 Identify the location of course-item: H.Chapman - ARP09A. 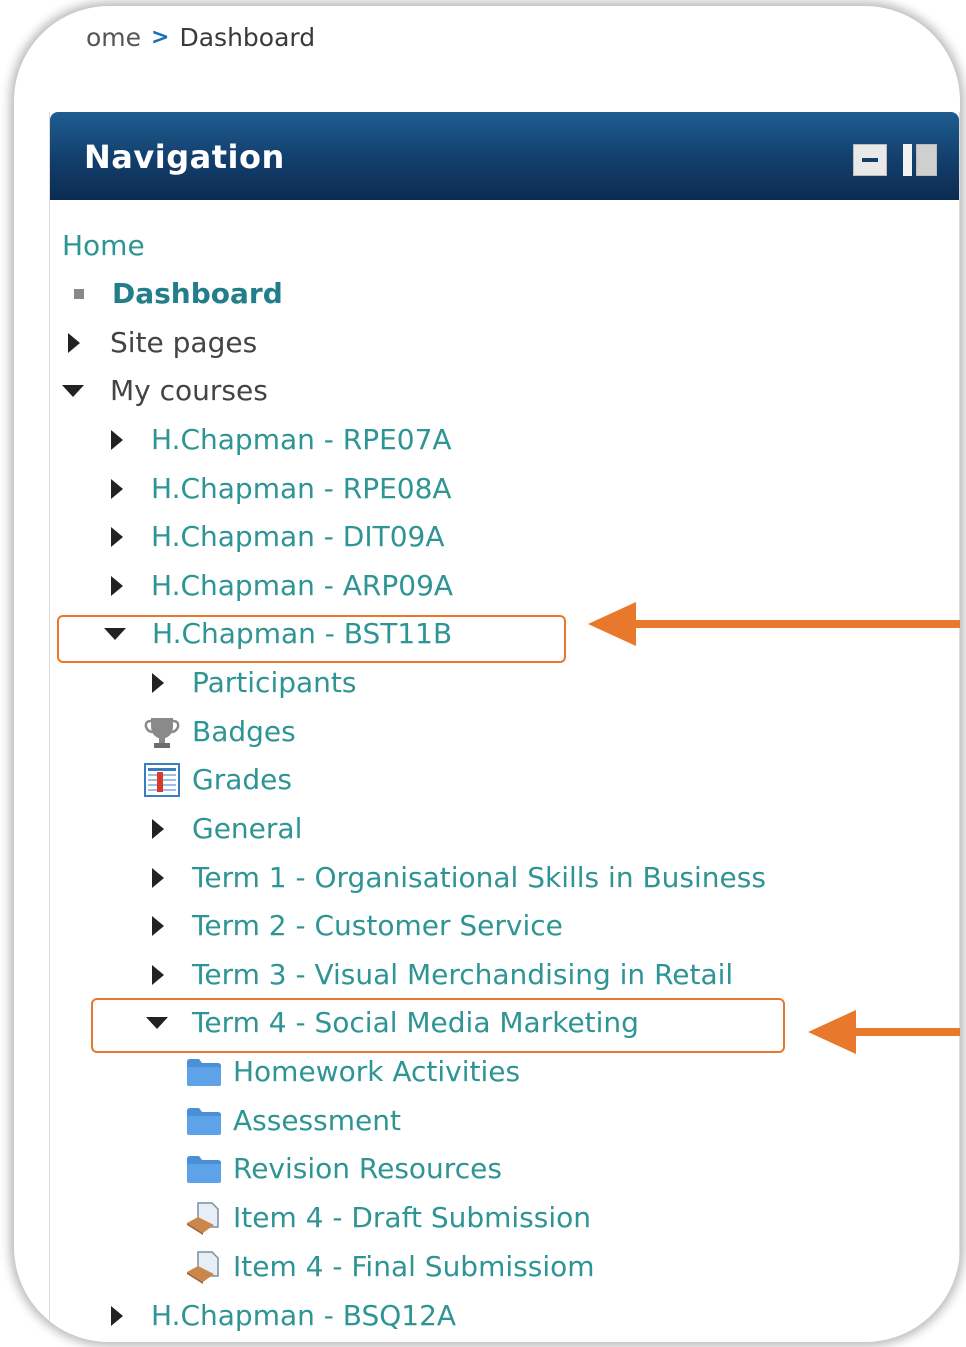
(282, 586).